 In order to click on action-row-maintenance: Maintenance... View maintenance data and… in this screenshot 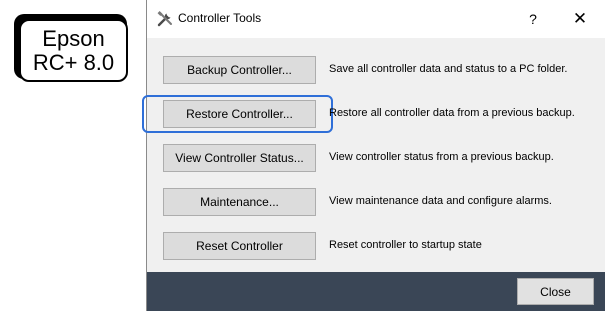, I will do `click(376, 203)`.